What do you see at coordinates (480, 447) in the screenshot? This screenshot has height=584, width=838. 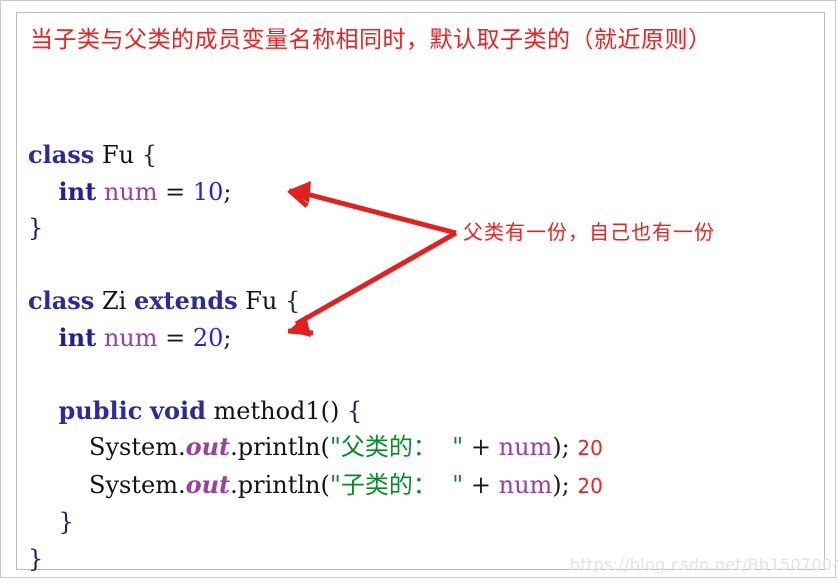 I see `plus-operator-1: +` at bounding box center [480, 447].